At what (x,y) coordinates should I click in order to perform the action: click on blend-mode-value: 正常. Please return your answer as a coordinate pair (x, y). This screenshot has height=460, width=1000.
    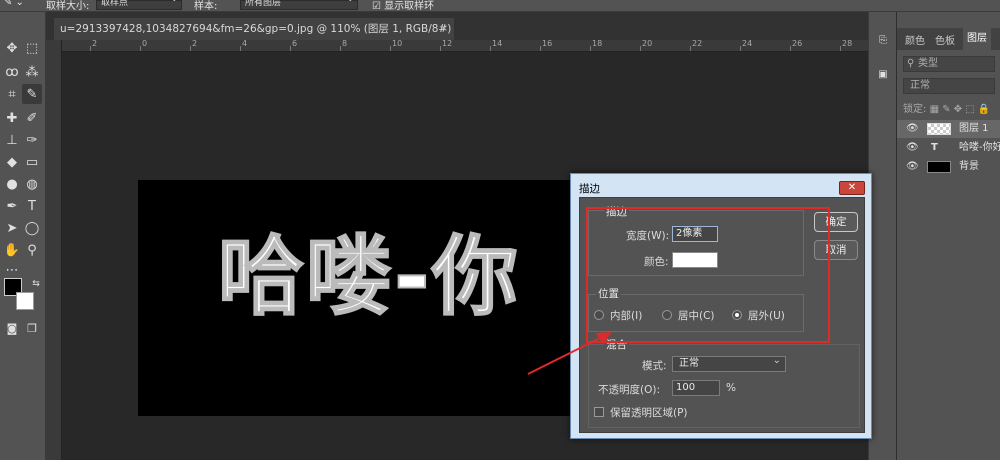
    Looking at the image, I should click on (920, 85).